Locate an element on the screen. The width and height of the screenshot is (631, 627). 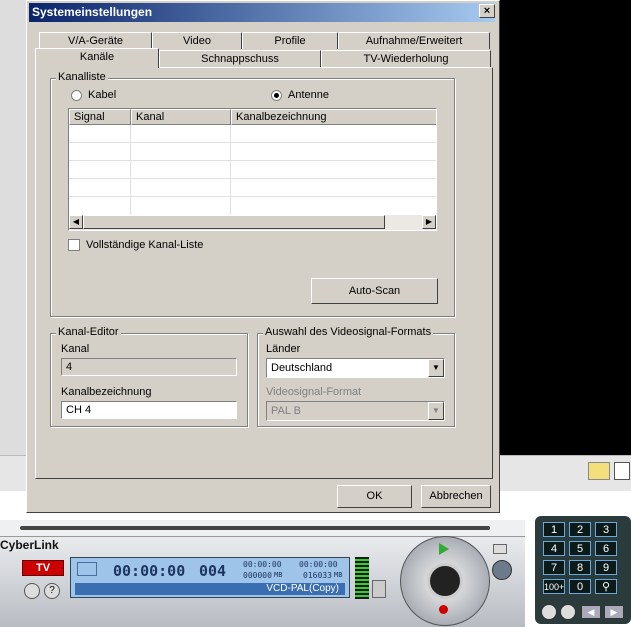
rec-time-display: 00:00:00 is located at coordinates (262, 564).